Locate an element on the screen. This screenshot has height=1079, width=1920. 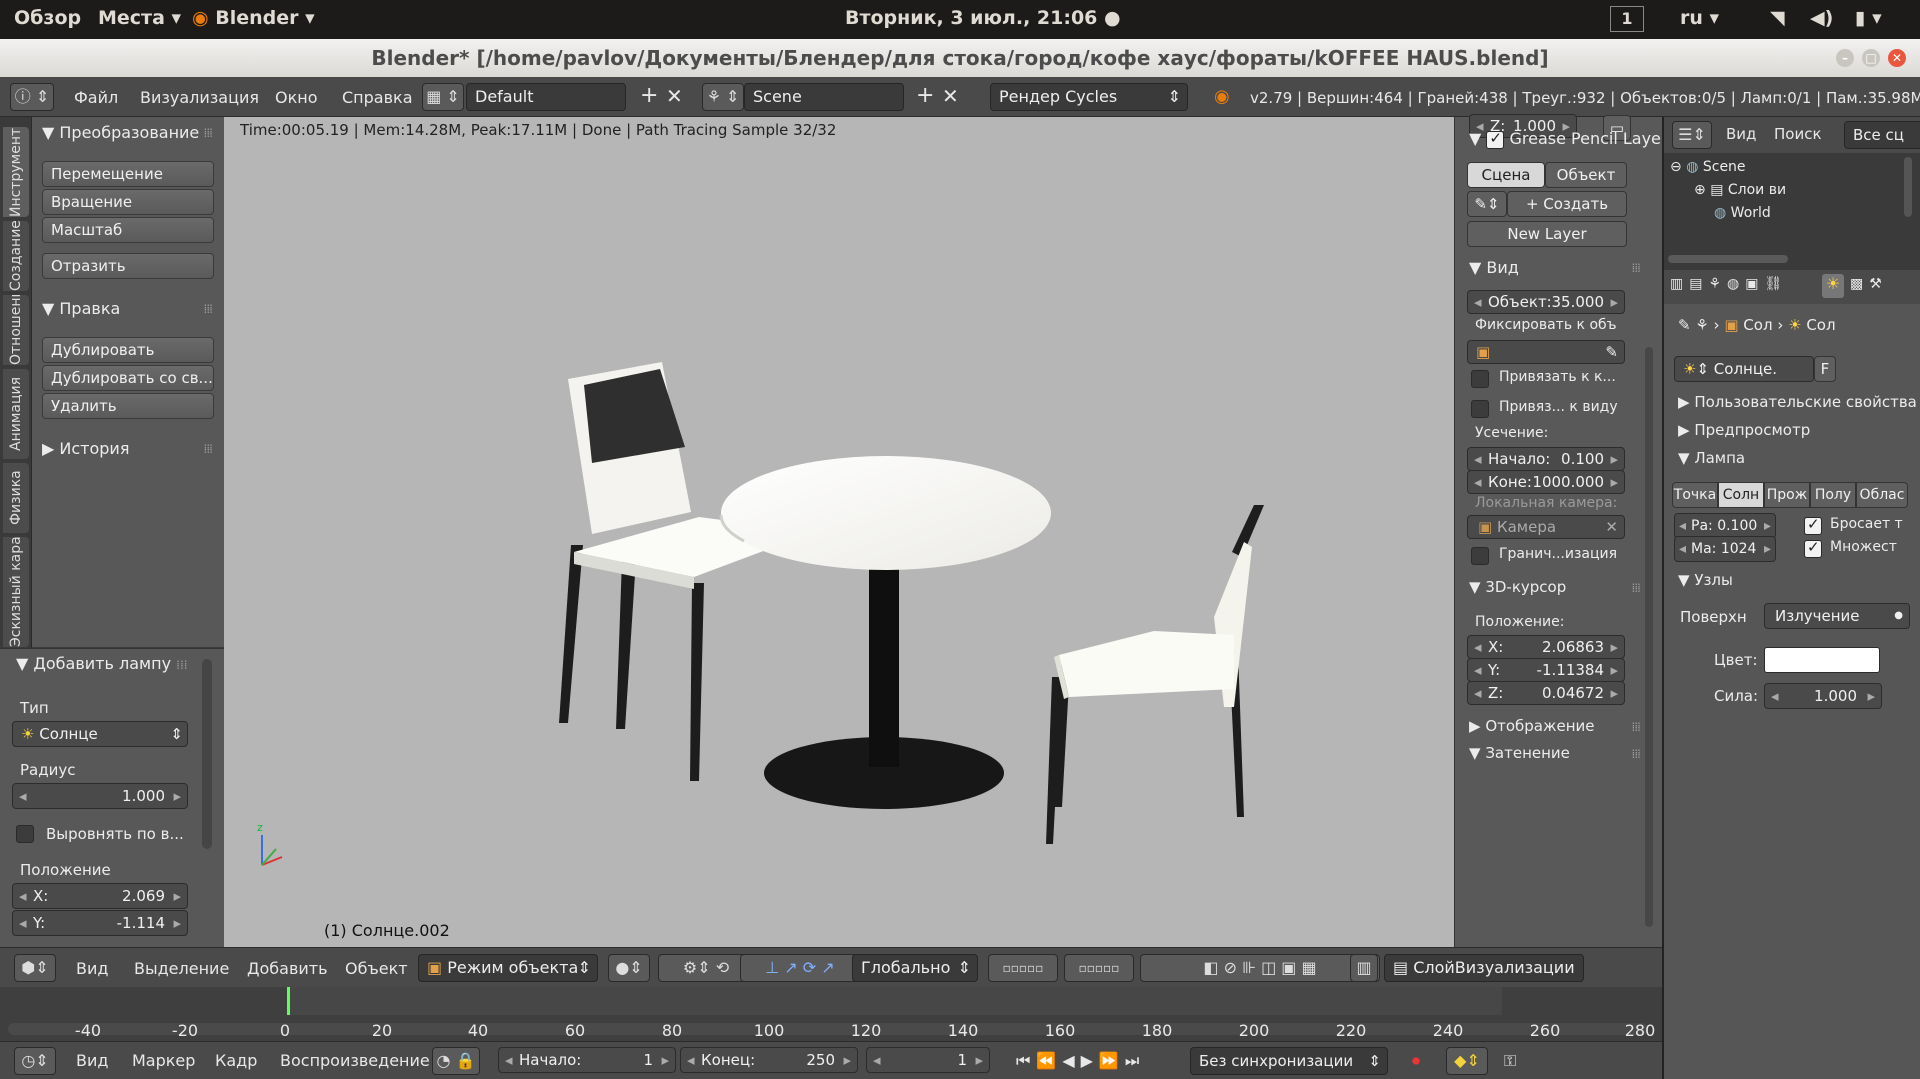
delete-scene-icon: ✕ is located at coordinates (950, 96).